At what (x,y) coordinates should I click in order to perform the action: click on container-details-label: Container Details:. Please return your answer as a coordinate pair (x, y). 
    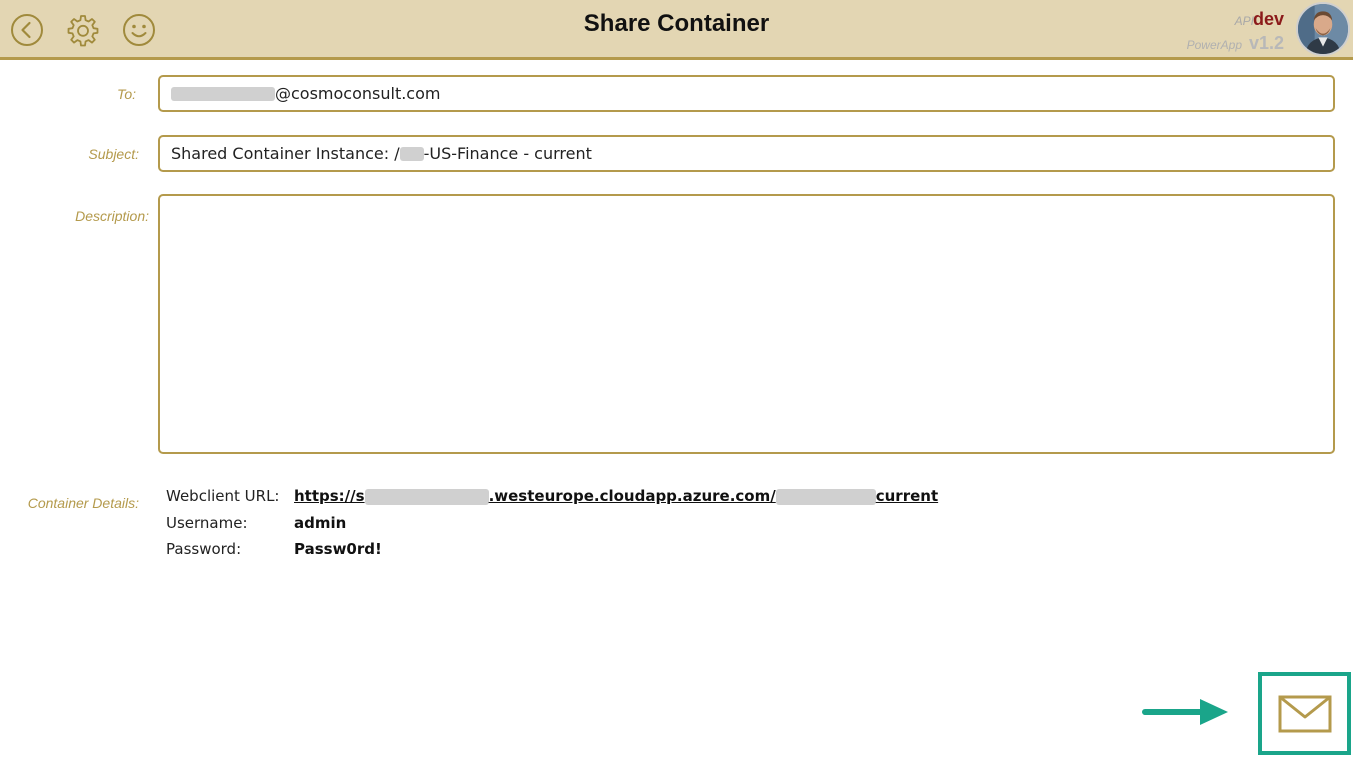
    Looking at the image, I should click on (83, 503).